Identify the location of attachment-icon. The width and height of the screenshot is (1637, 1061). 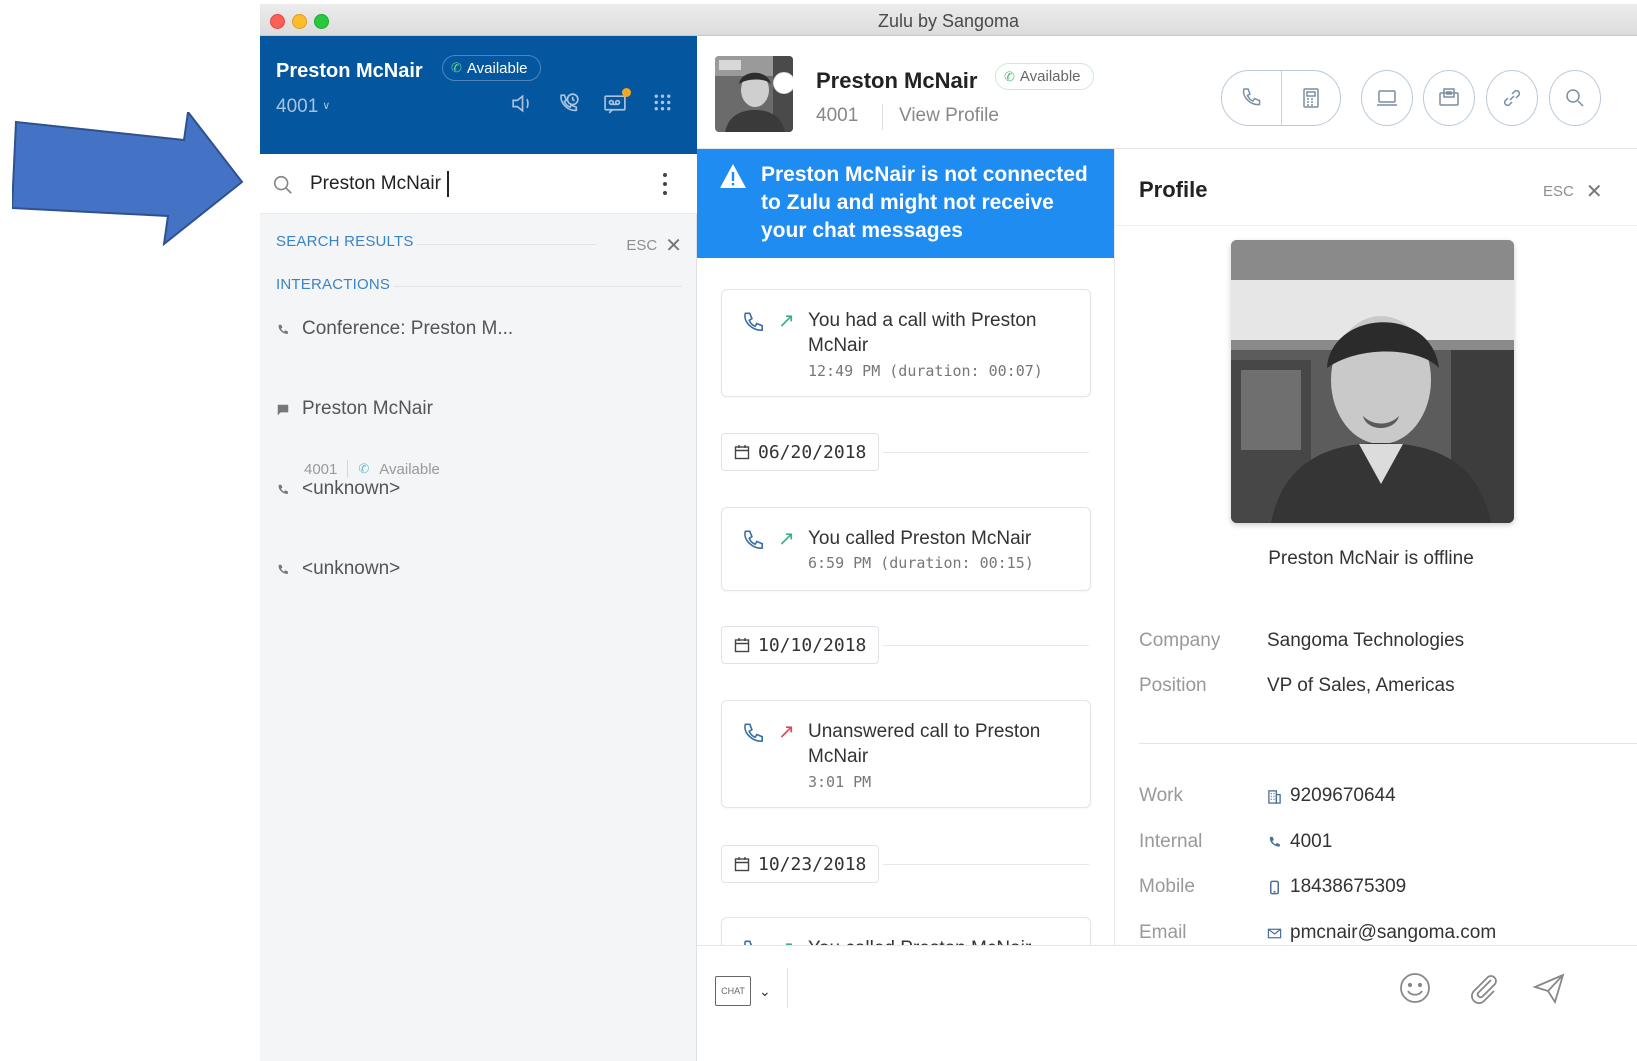
(1483, 988).